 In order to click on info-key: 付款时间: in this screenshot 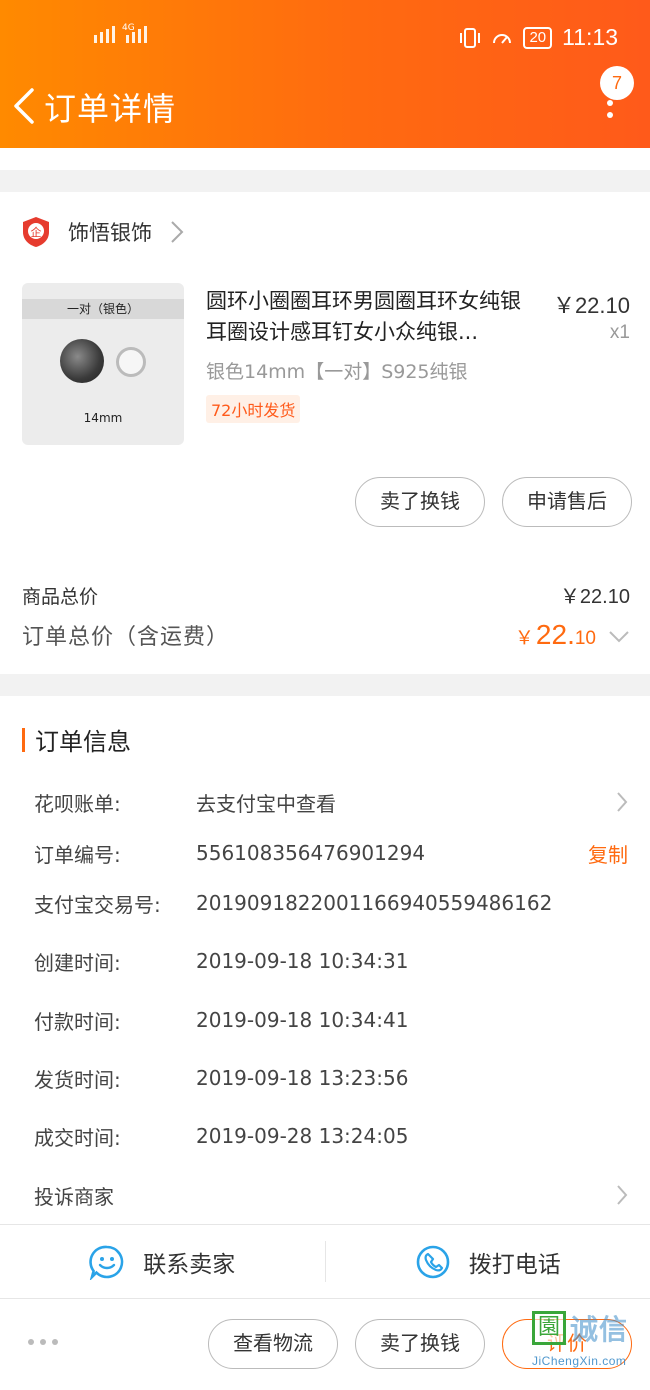, I will do `click(77, 1021)`.